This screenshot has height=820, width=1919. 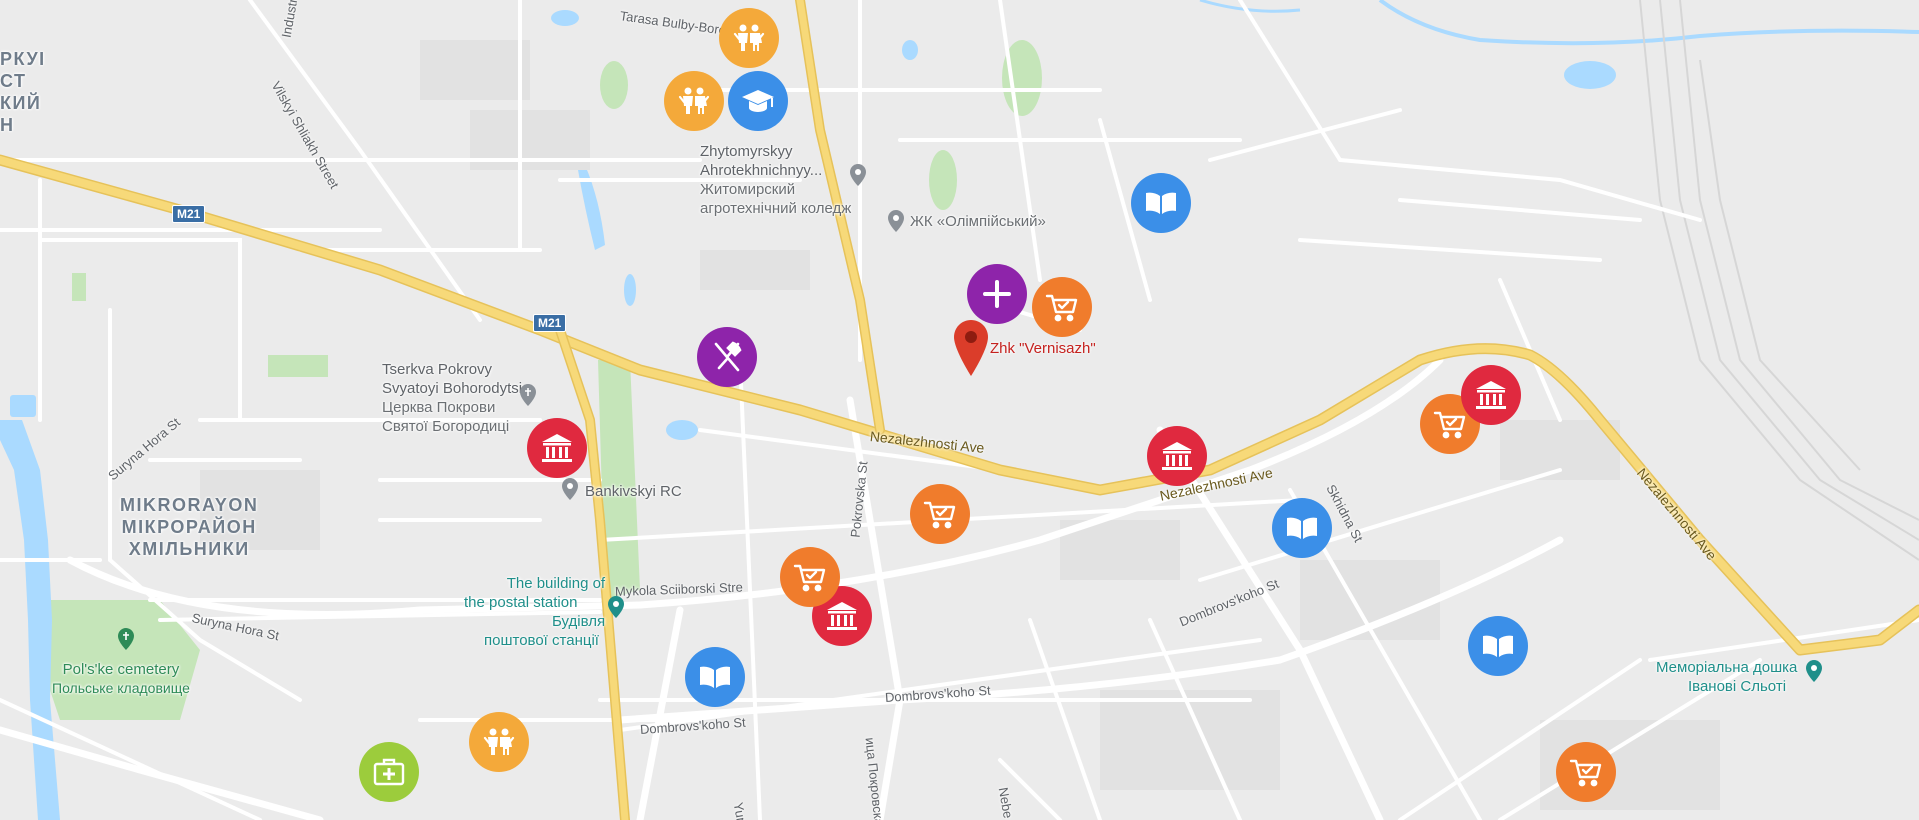 What do you see at coordinates (978, 221) in the screenshot?
I see `place-label-olimpiyskyi: ЖК «Олімпійський»` at bounding box center [978, 221].